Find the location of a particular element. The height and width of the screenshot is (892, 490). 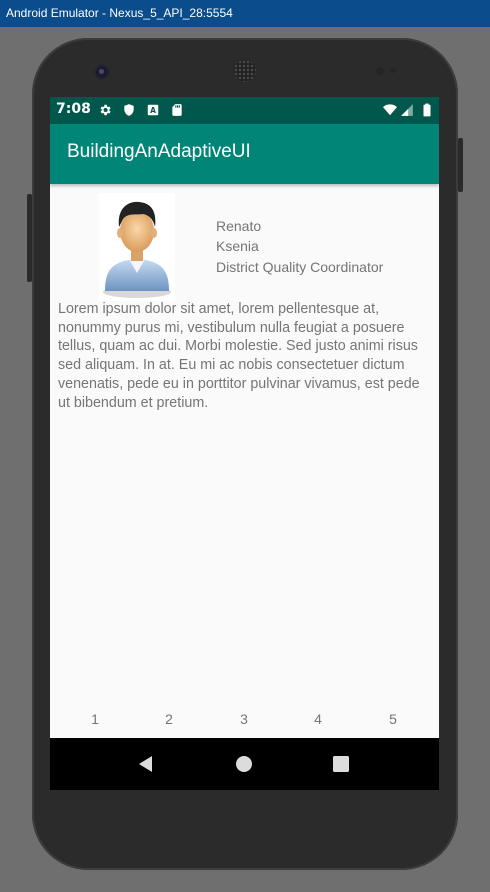

battery-icon is located at coordinates (427, 110).